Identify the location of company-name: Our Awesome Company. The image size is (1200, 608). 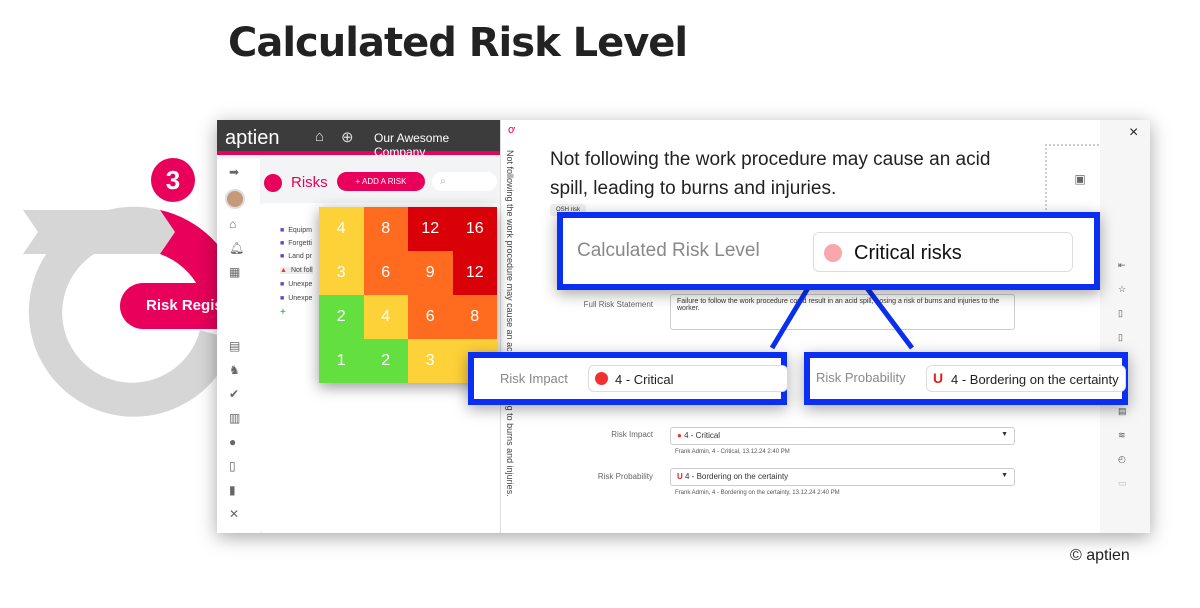
(437, 145).